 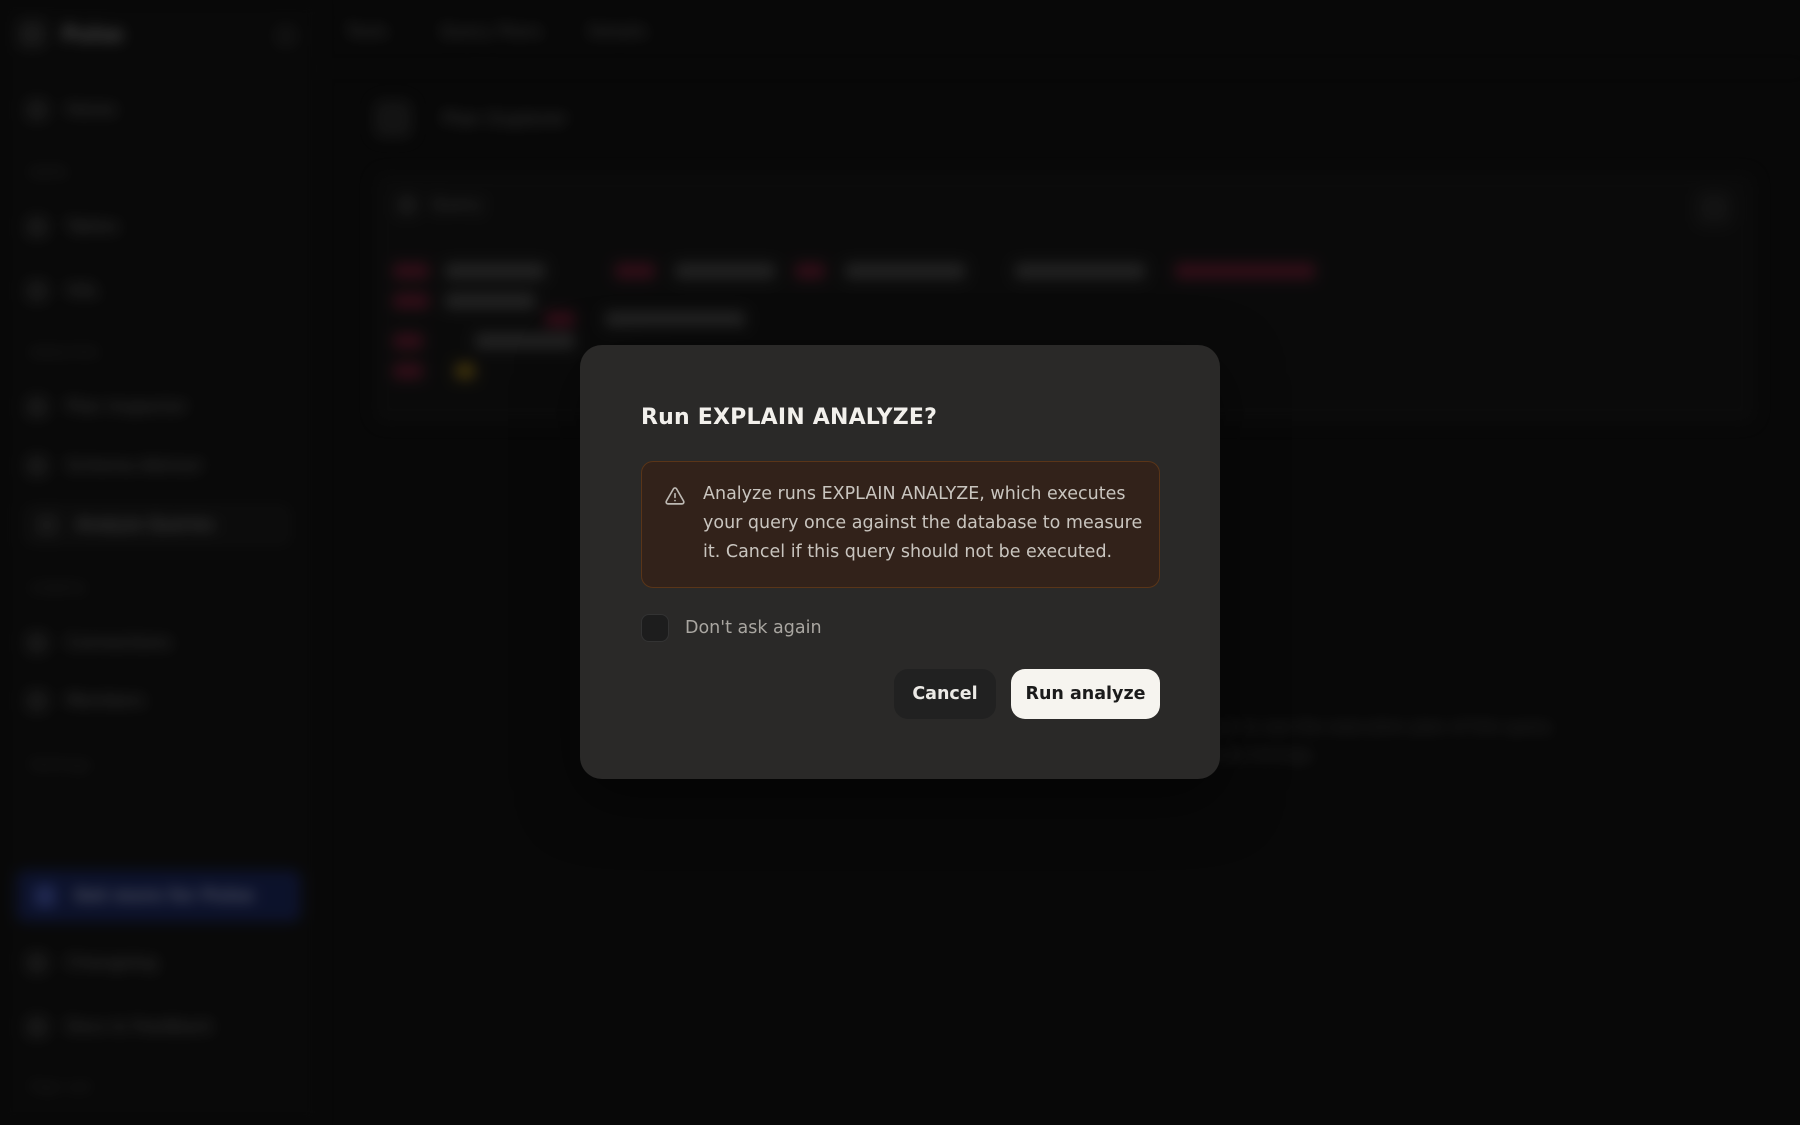 I want to click on dont-ask-again-row: Don't ask again, so click(x=731, y=628).